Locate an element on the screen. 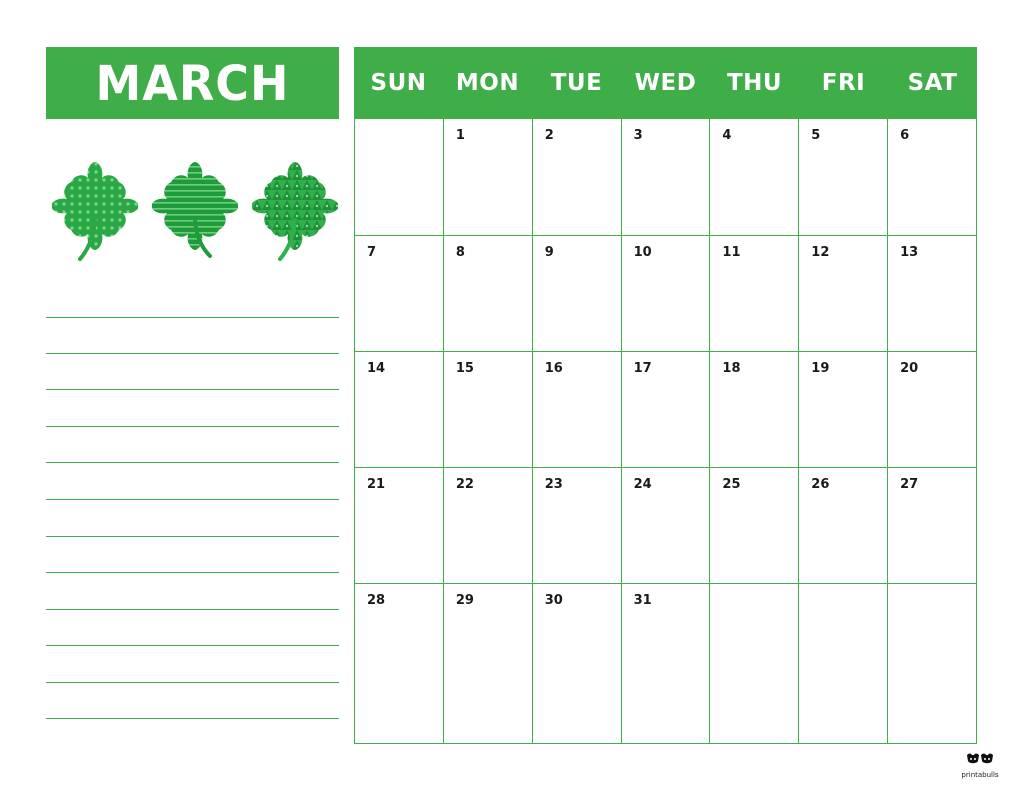  day-number: 31 is located at coordinates (642, 600).